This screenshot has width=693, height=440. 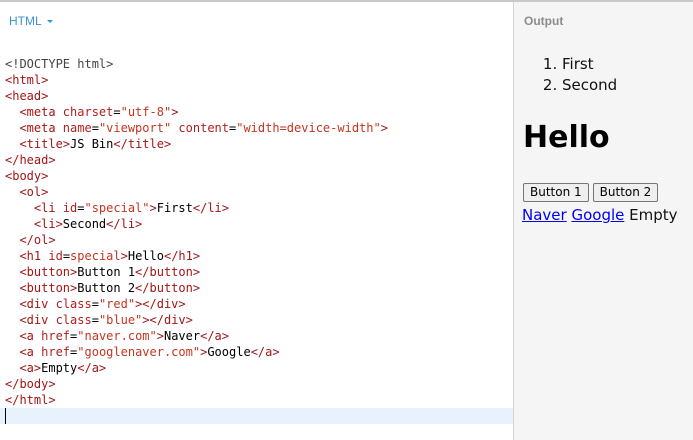 What do you see at coordinates (99, 320) in the screenshot?
I see `code-line: <div class="blue"></div>` at bounding box center [99, 320].